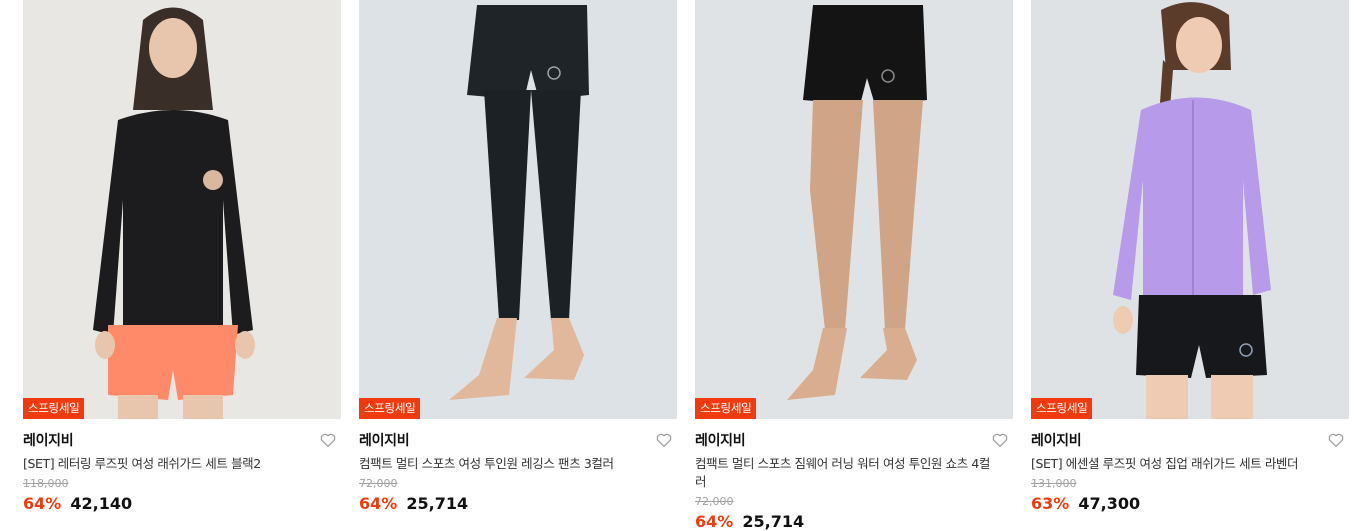 This screenshot has height=531, width=1354. Describe the element at coordinates (1181, 464) in the screenshot. I see `product-title: [SET] 에센셜 루즈핏 여성 집업 래쉬가드 세트 라벤더` at that location.